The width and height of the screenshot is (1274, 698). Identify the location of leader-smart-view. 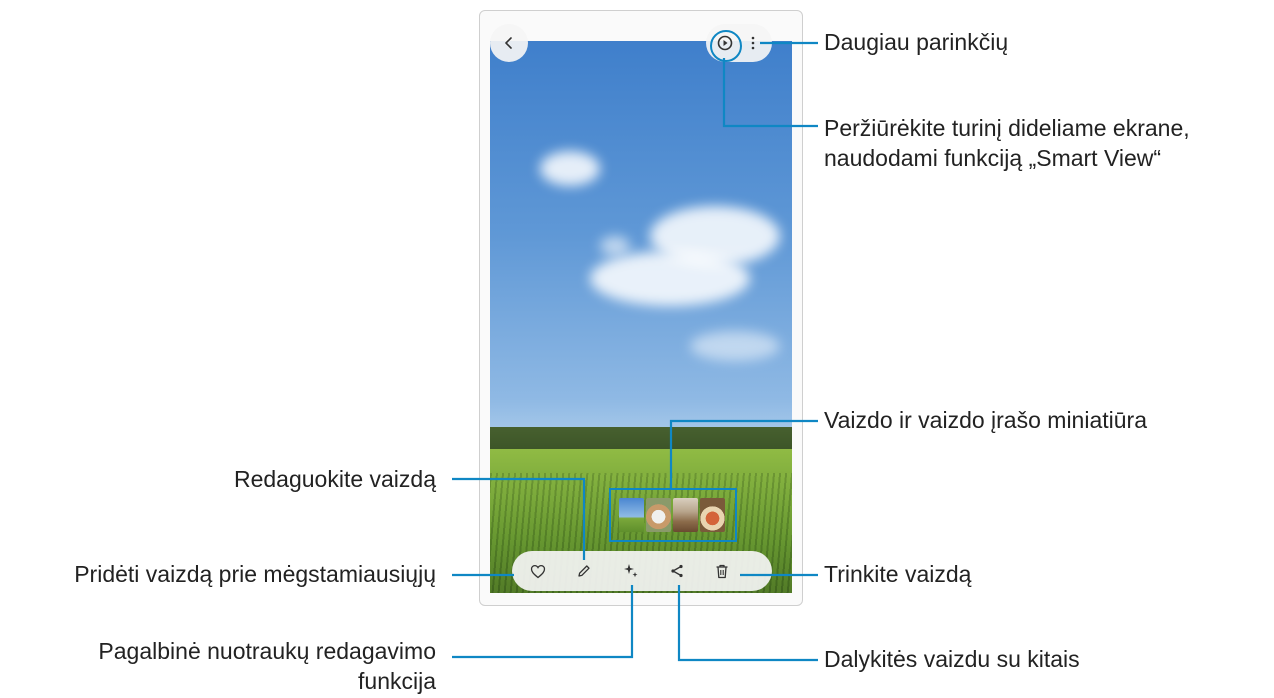
(770, 93).